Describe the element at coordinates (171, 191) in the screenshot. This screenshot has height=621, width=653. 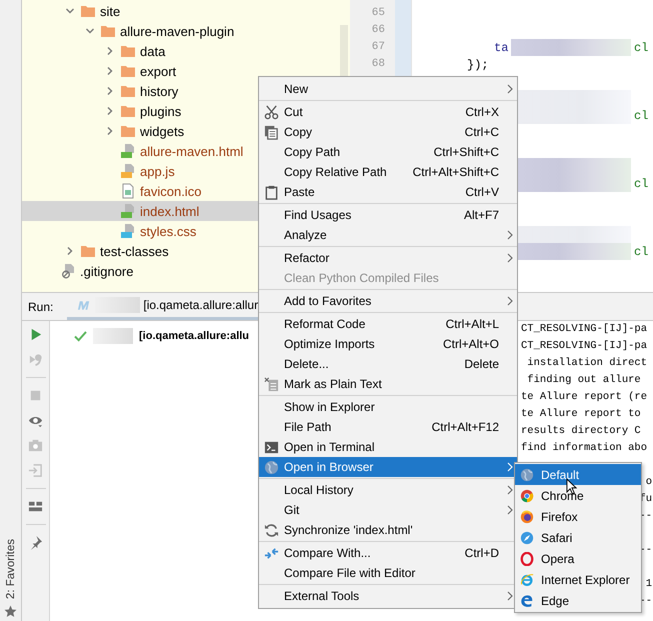
I see `file-name: favicon.ico` at that location.